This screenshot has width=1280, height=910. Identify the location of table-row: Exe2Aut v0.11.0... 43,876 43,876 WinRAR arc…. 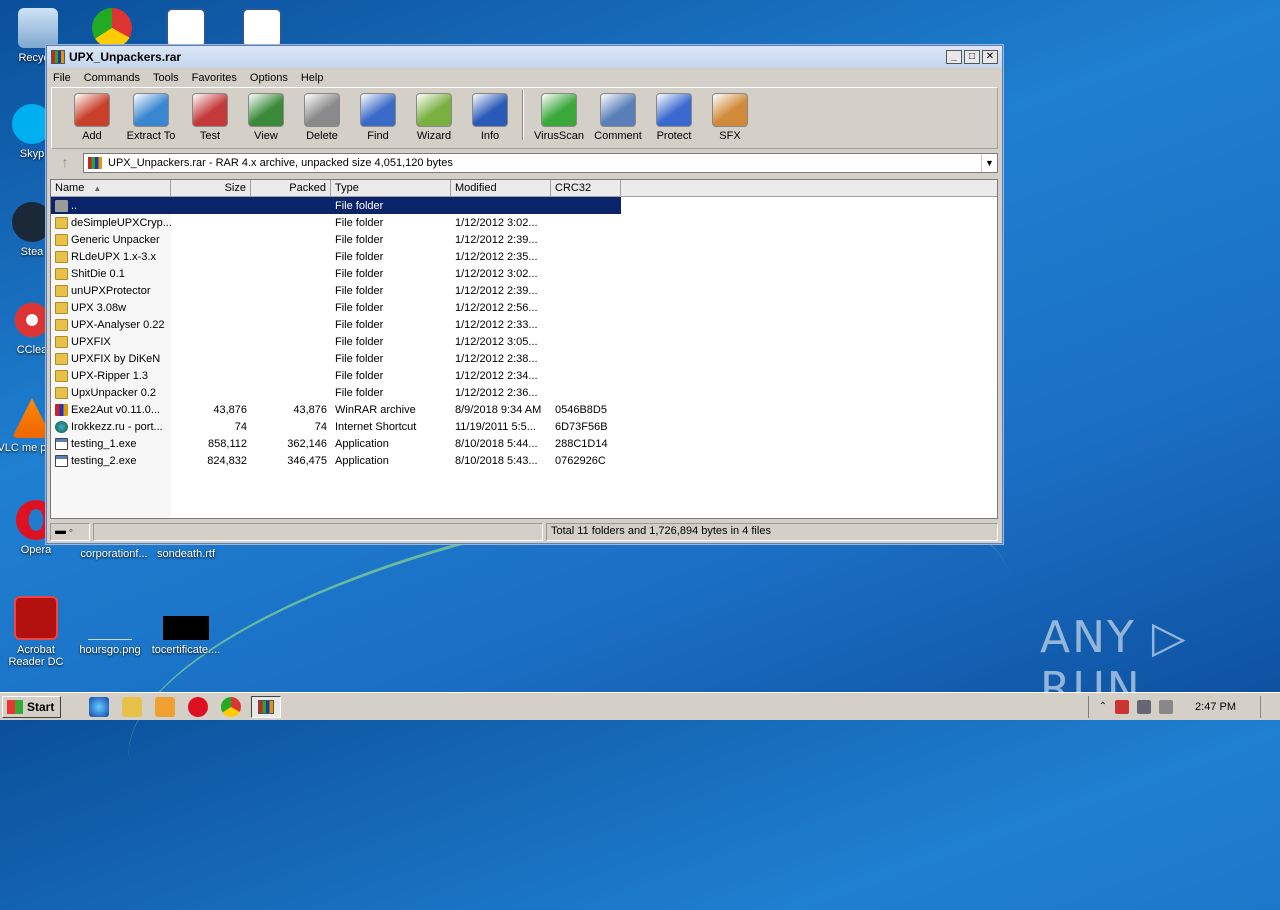
(524, 409).